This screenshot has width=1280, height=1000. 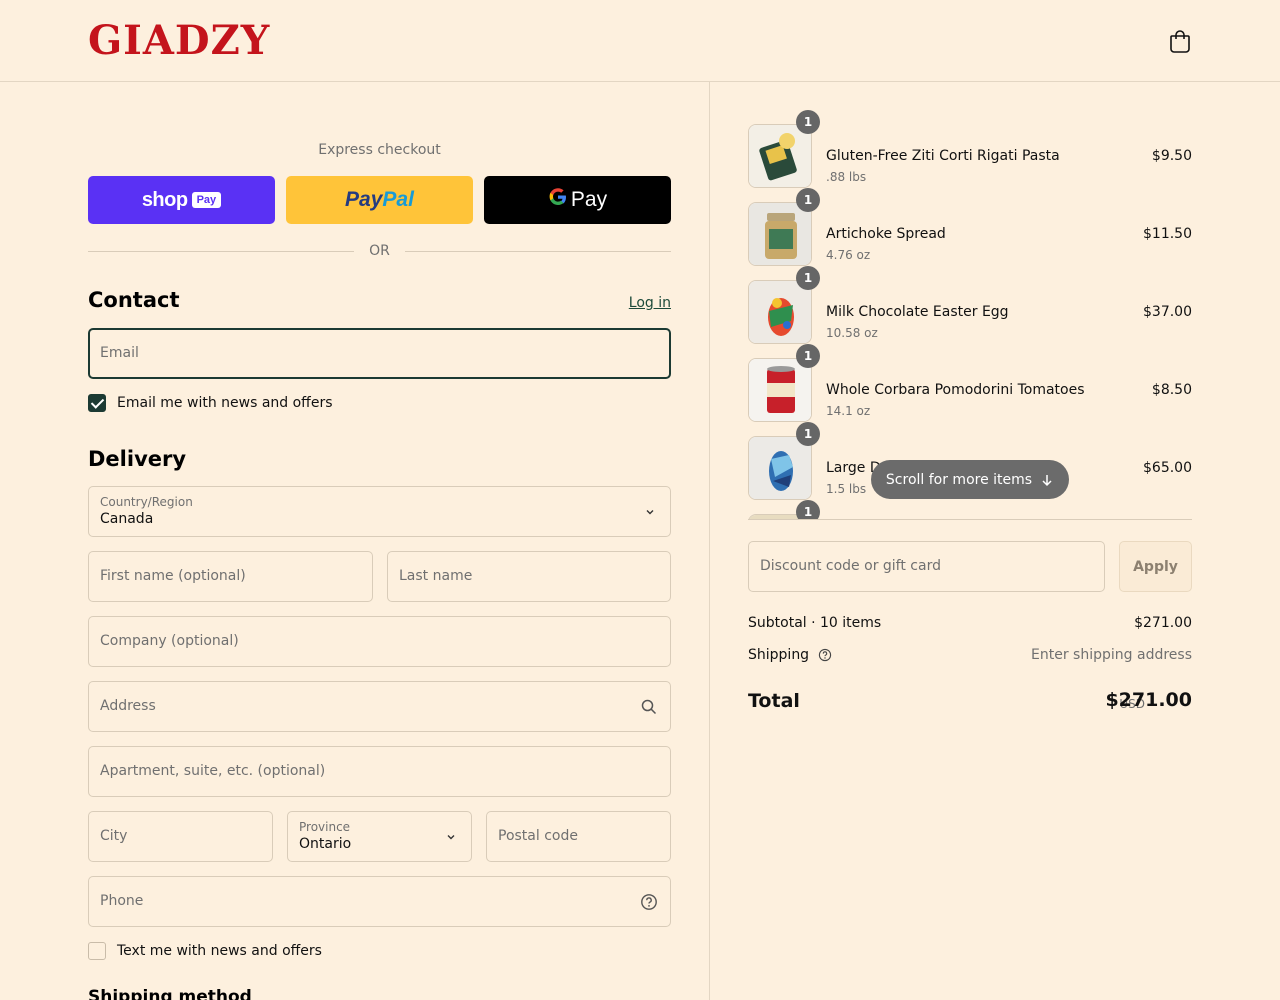 What do you see at coordinates (1163, 623) in the screenshot?
I see `subtotal-value: $271.00` at bounding box center [1163, 623].